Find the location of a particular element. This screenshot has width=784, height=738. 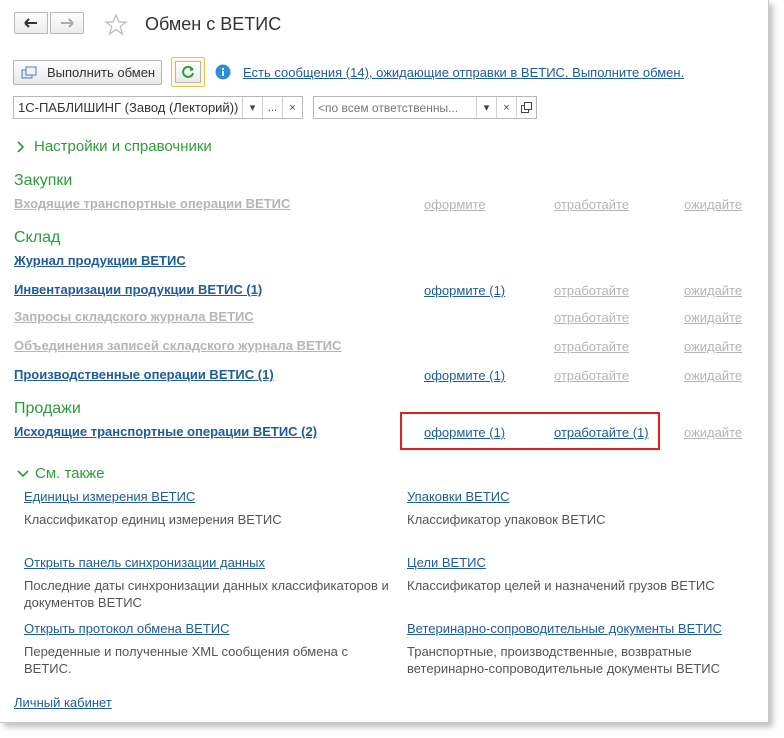

arrow-right-icon is located at coordinates (67, 23).